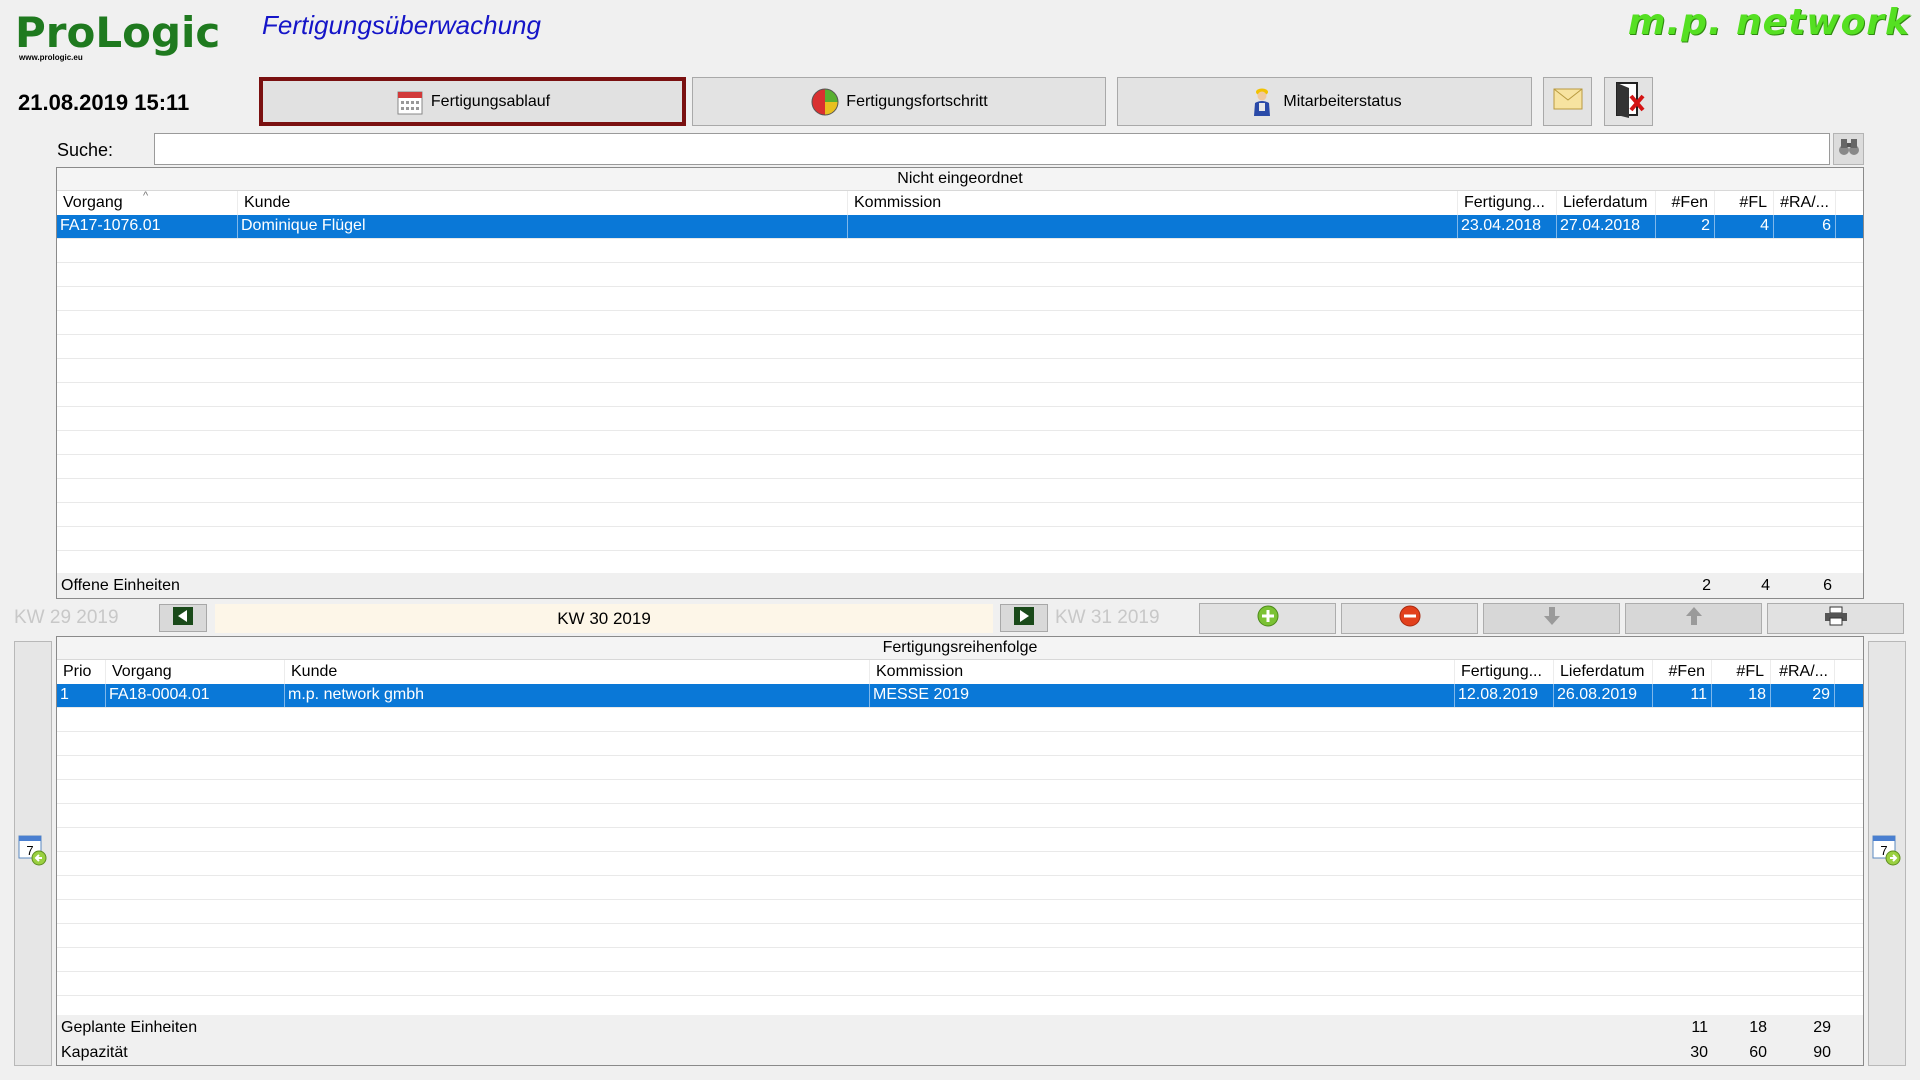 This screenshot has height=1080, width=1920. I want to click on fertigungsfortschritt-label: Fertigungsfortschritt, so click(917, 101).